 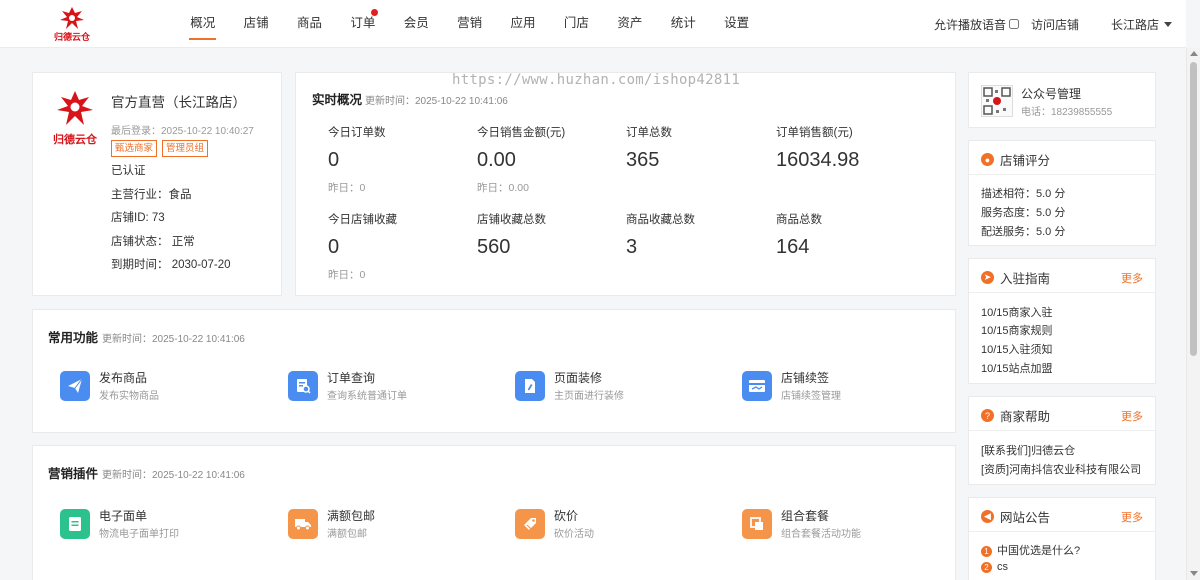 I want to click on guide-link: 10/15商家规则, so click(x=1017, y=330).